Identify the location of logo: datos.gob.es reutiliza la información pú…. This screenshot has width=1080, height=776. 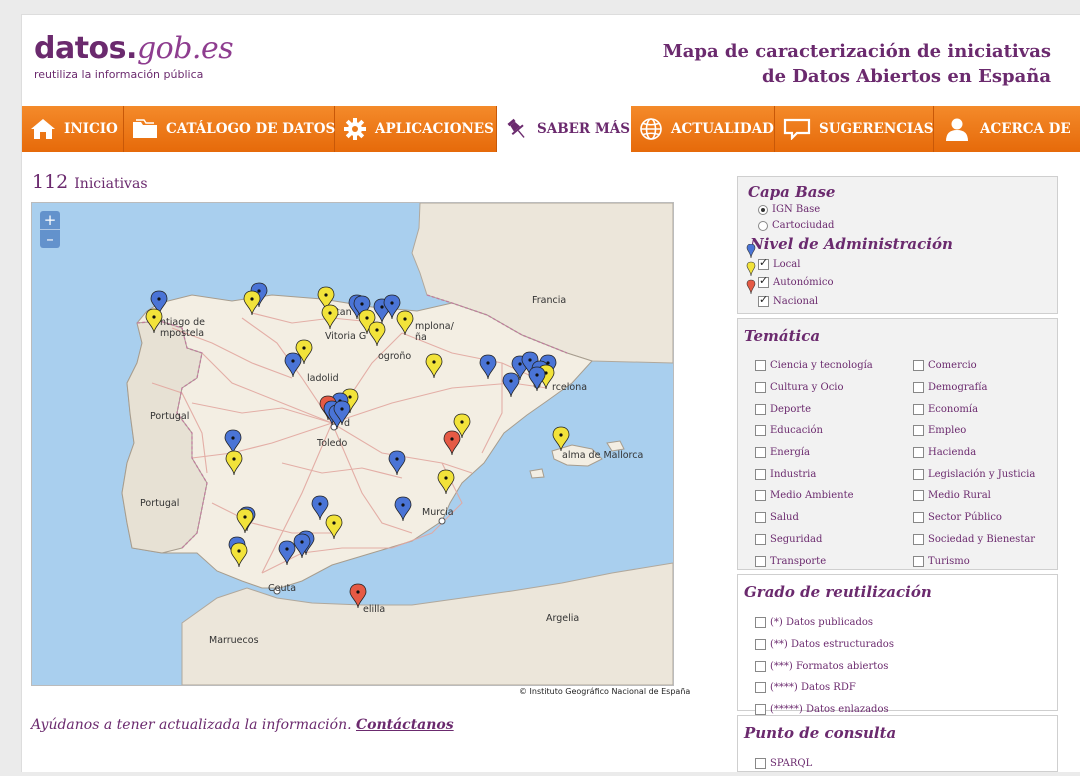
(134, 57).